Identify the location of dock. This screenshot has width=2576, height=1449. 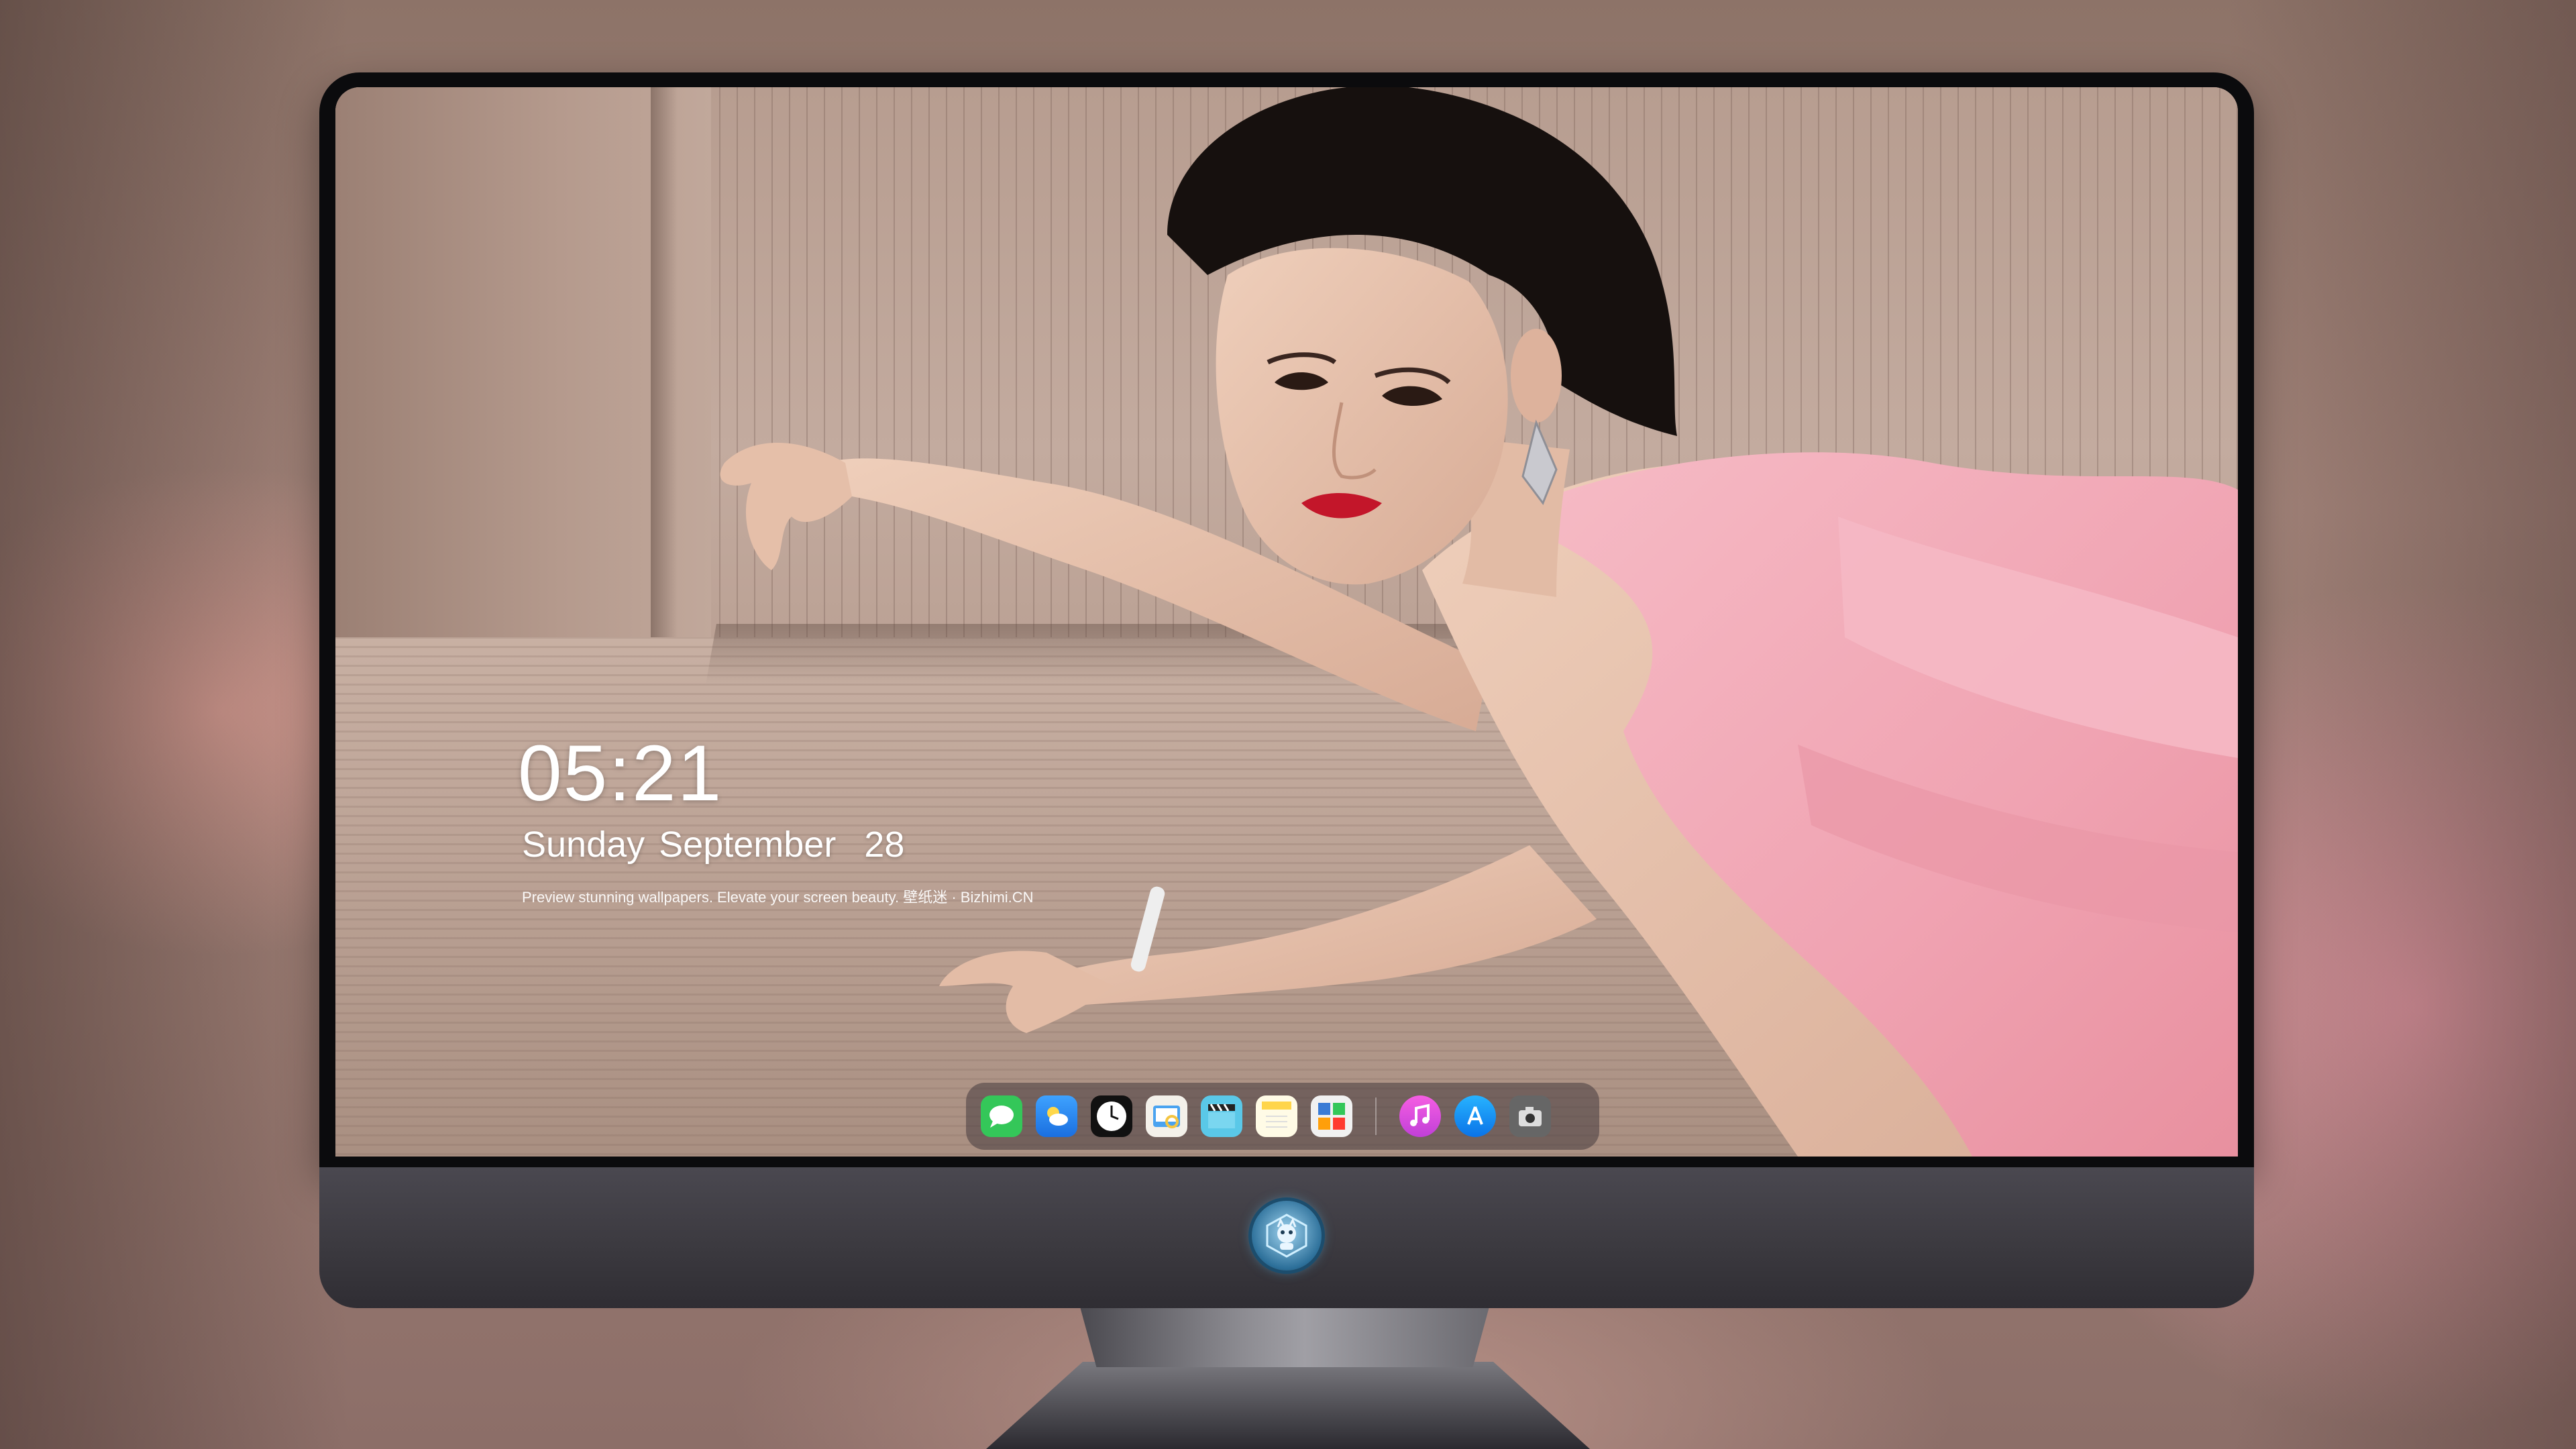
(1282, 1116).